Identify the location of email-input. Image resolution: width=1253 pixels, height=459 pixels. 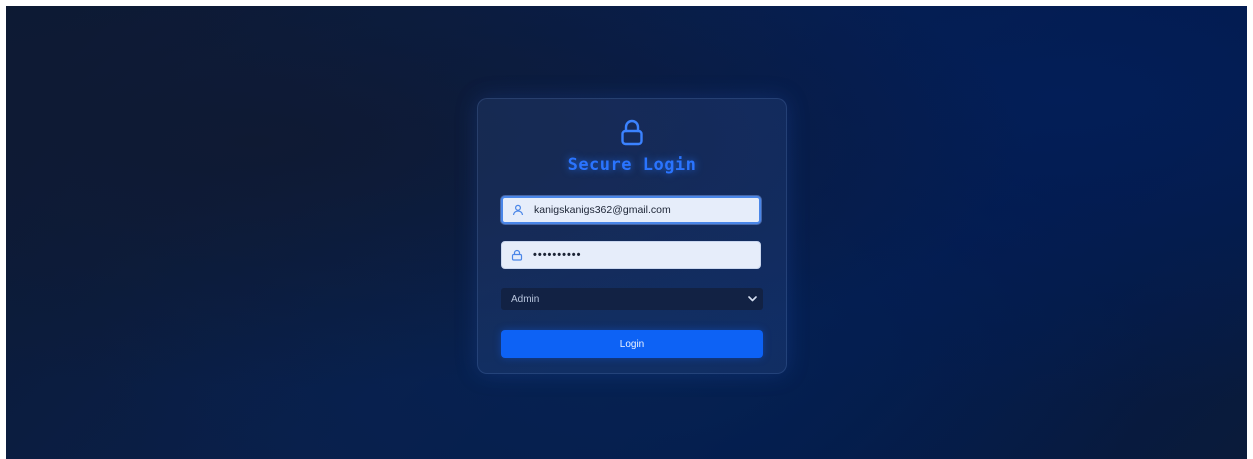
(644, 210).